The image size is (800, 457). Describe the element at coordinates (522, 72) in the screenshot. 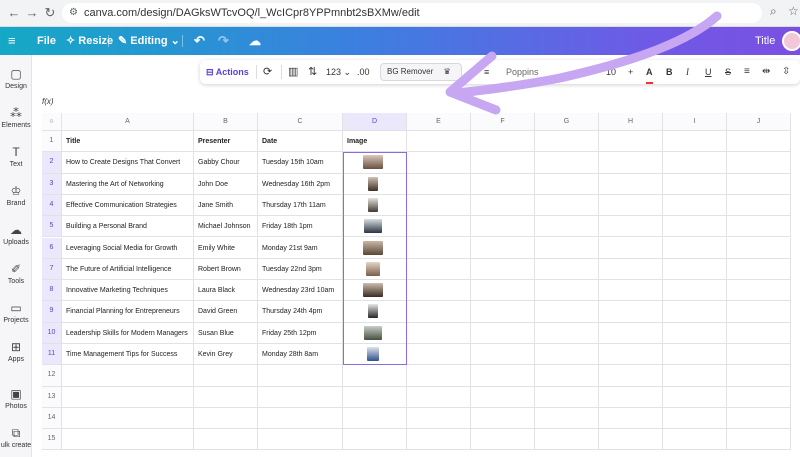

I see `font-family-dropdown: Poppins` at that location.